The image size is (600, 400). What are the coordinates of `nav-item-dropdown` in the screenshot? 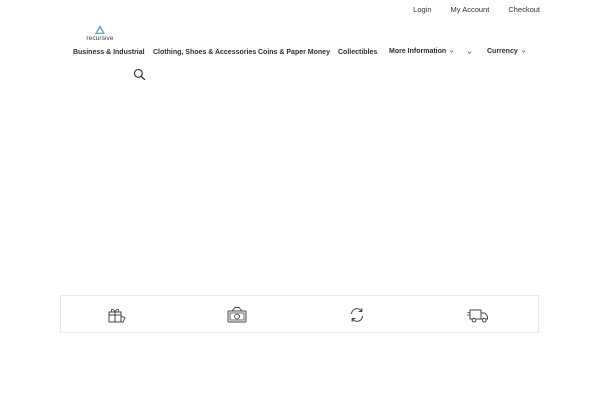 It's located at (469, 53).